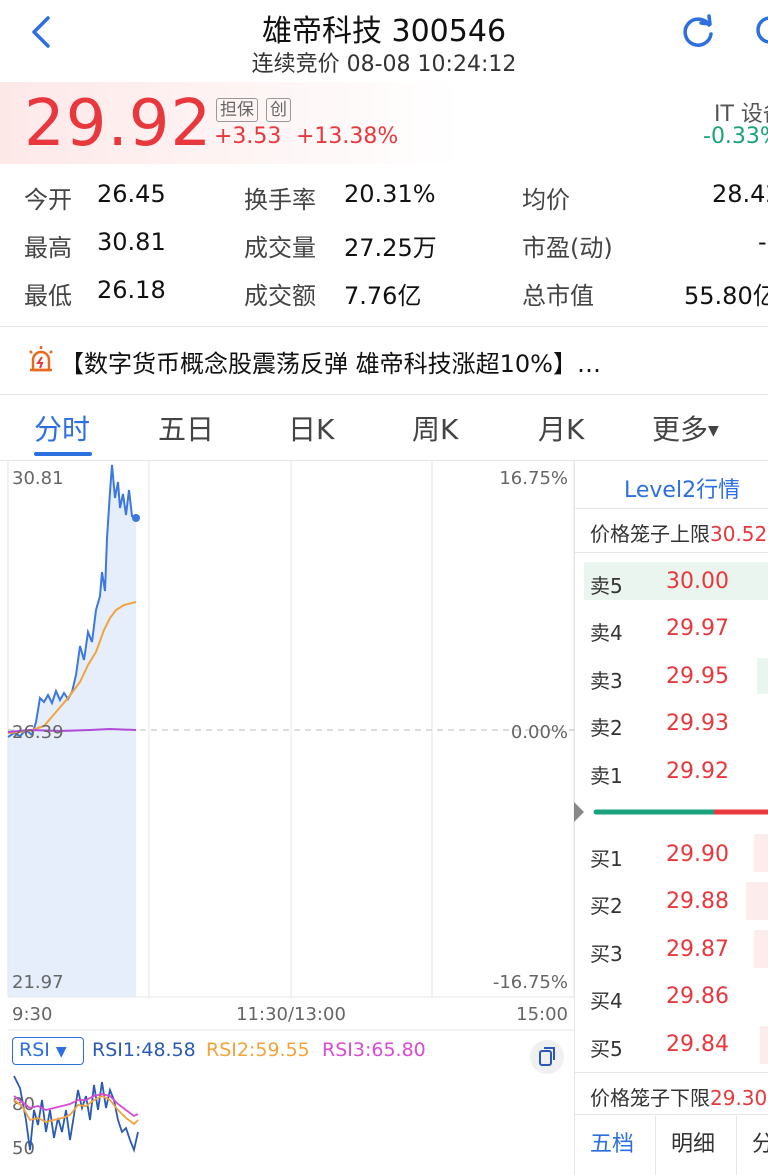 This screenshot has width=768, height=1175. I want to click on bid4-label: 买4, so click(606, 1001).